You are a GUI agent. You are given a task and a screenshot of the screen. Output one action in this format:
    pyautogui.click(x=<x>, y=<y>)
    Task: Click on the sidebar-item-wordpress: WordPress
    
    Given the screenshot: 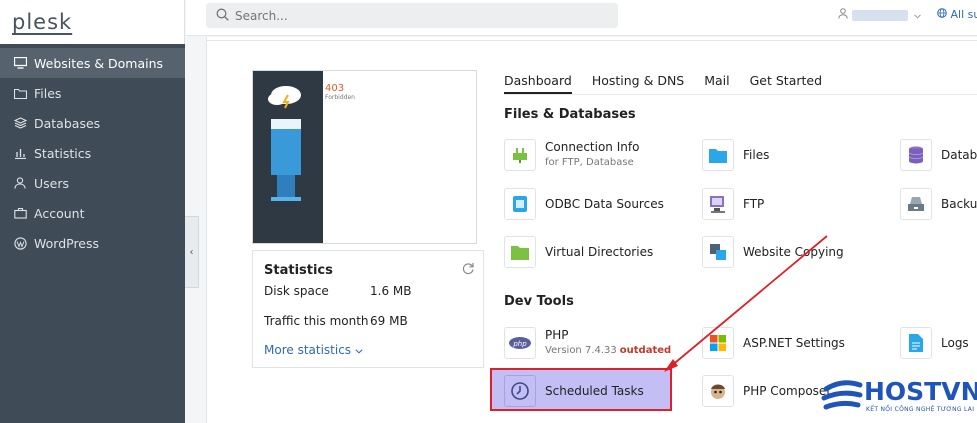 What is the action you would take?
    pyautogui.click(x=92, y=243)
    